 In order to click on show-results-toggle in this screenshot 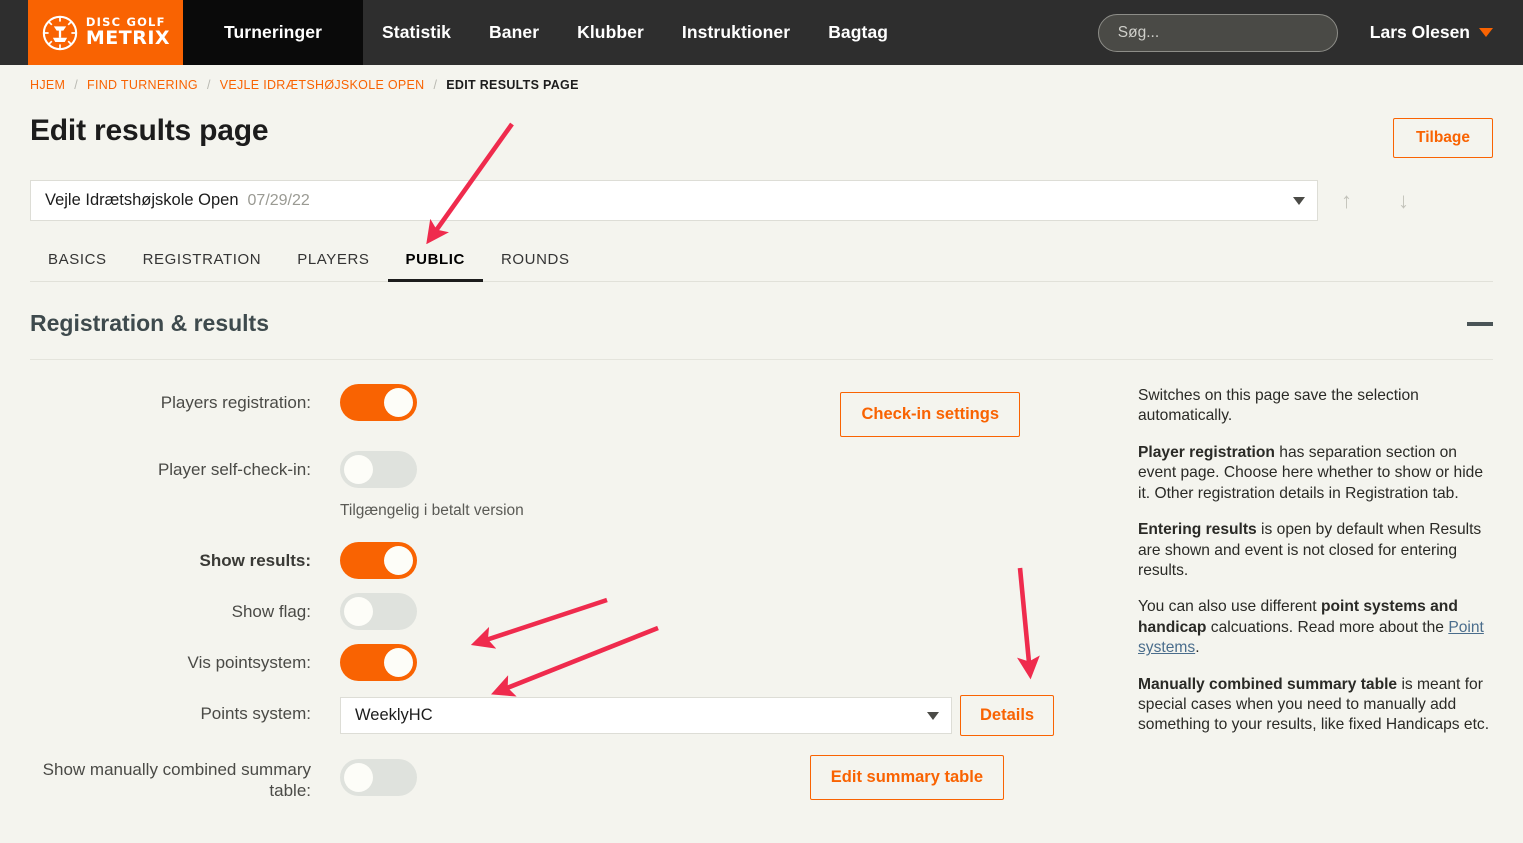, I will do `click(378, 560)`.